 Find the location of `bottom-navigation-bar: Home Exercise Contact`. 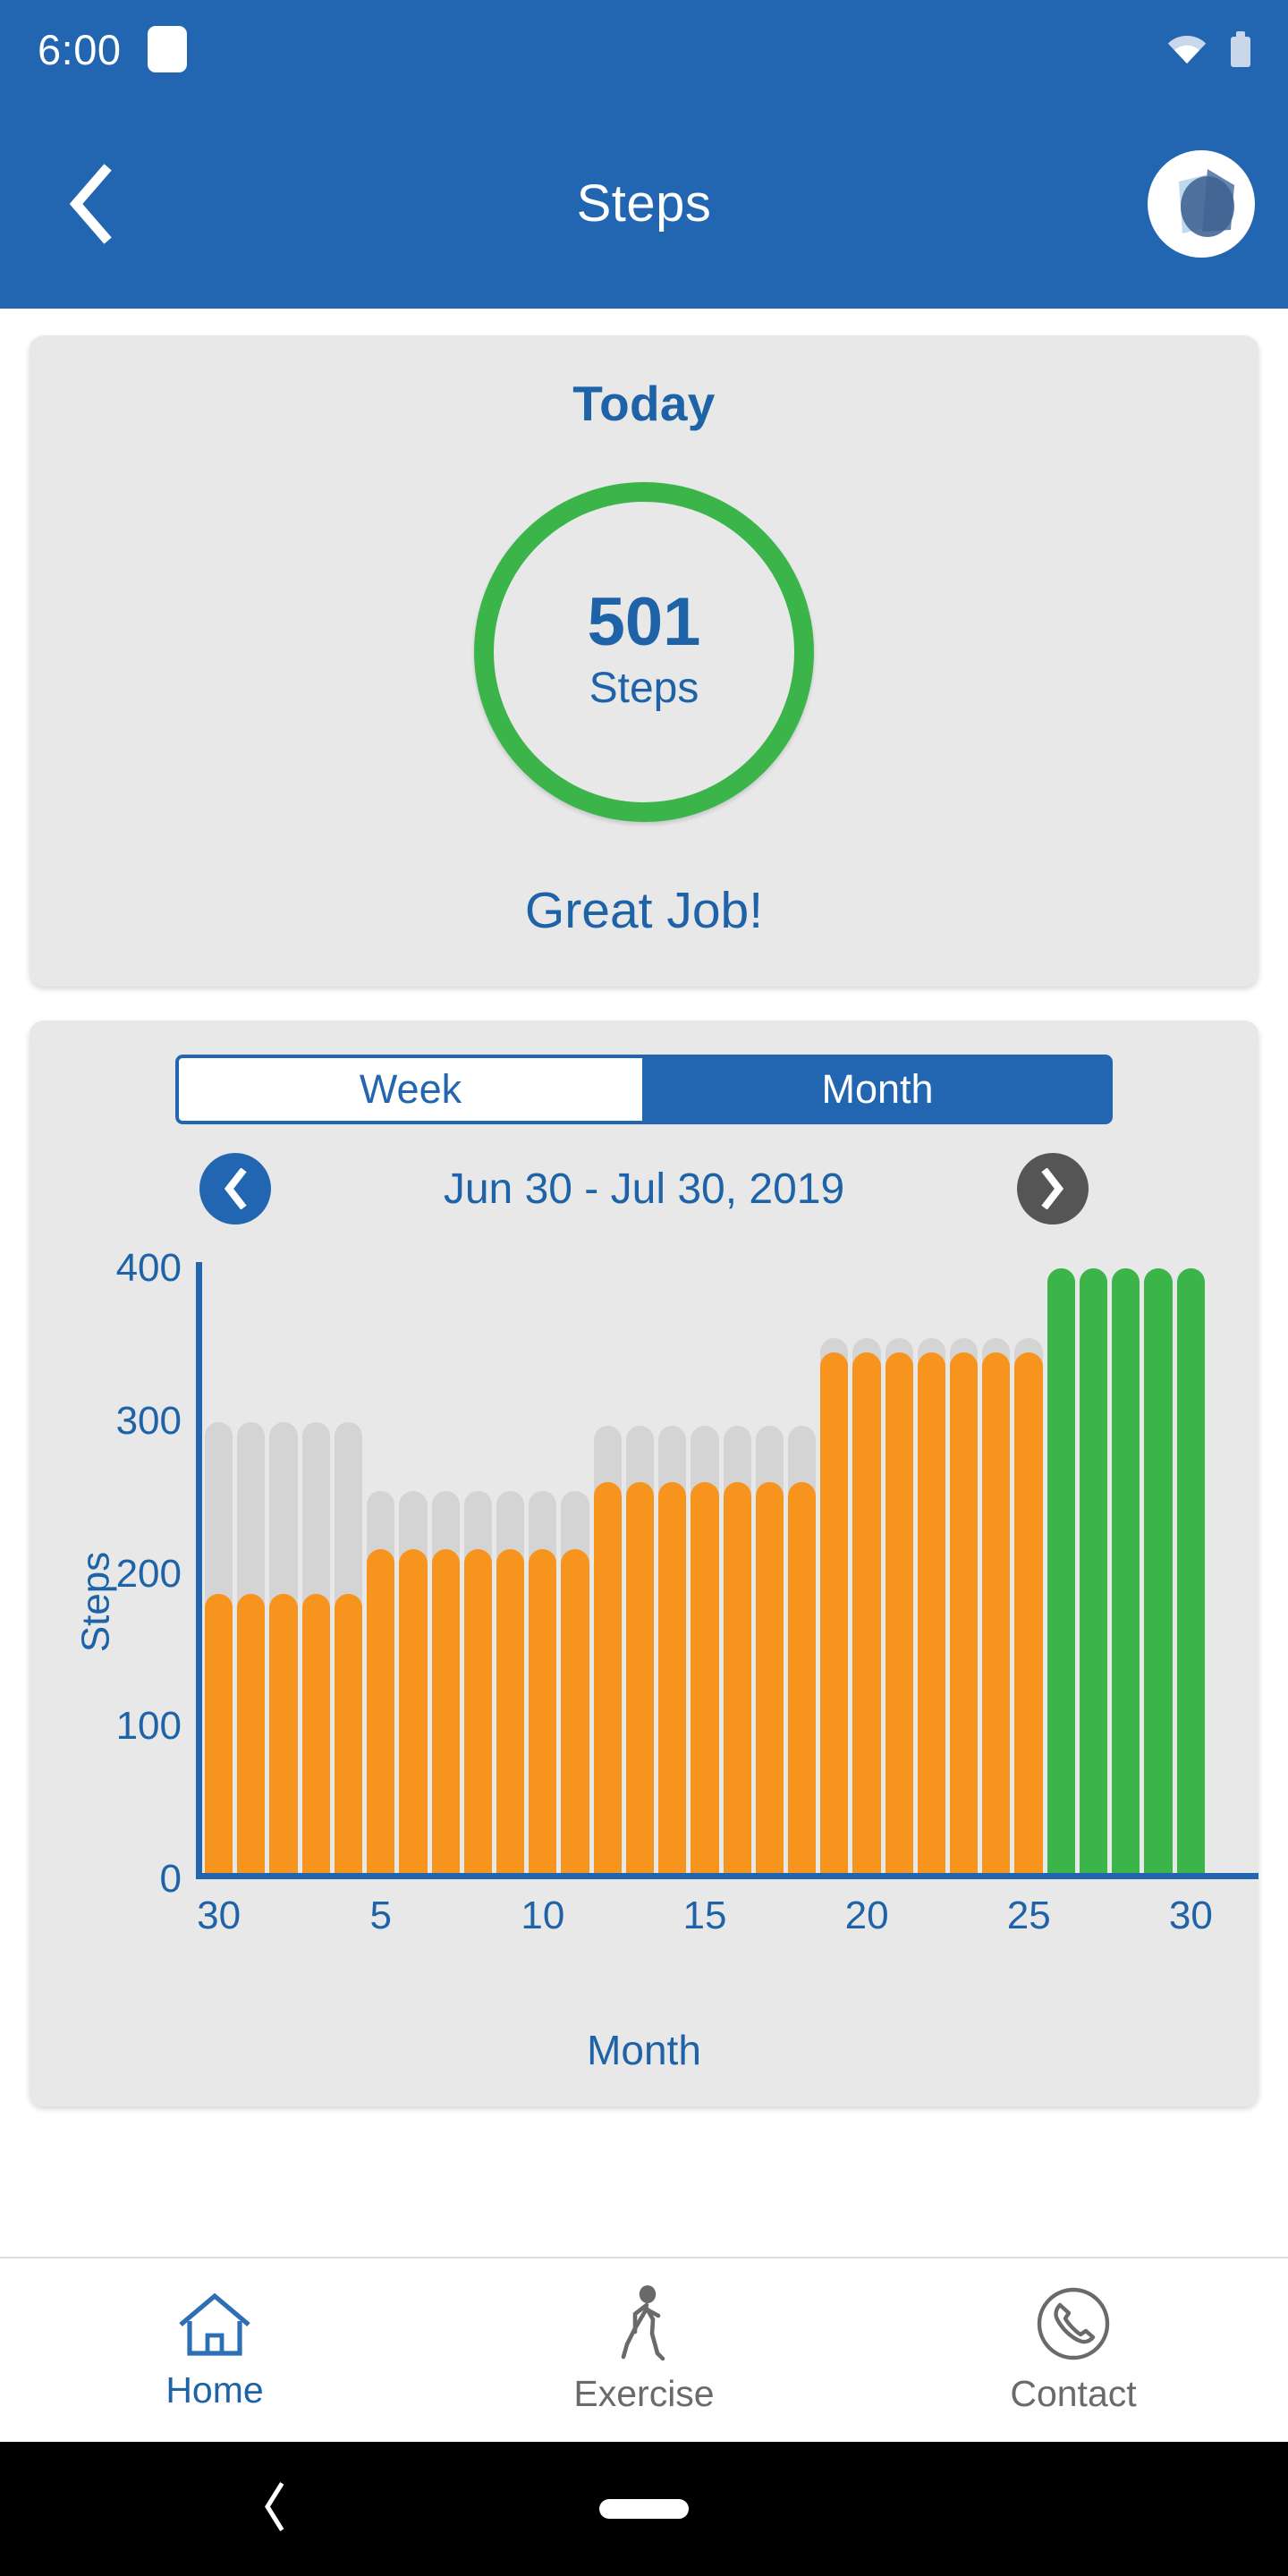

bottom-navigation-bar: Home Exercise Contact is located at coordinates (644, 2349).